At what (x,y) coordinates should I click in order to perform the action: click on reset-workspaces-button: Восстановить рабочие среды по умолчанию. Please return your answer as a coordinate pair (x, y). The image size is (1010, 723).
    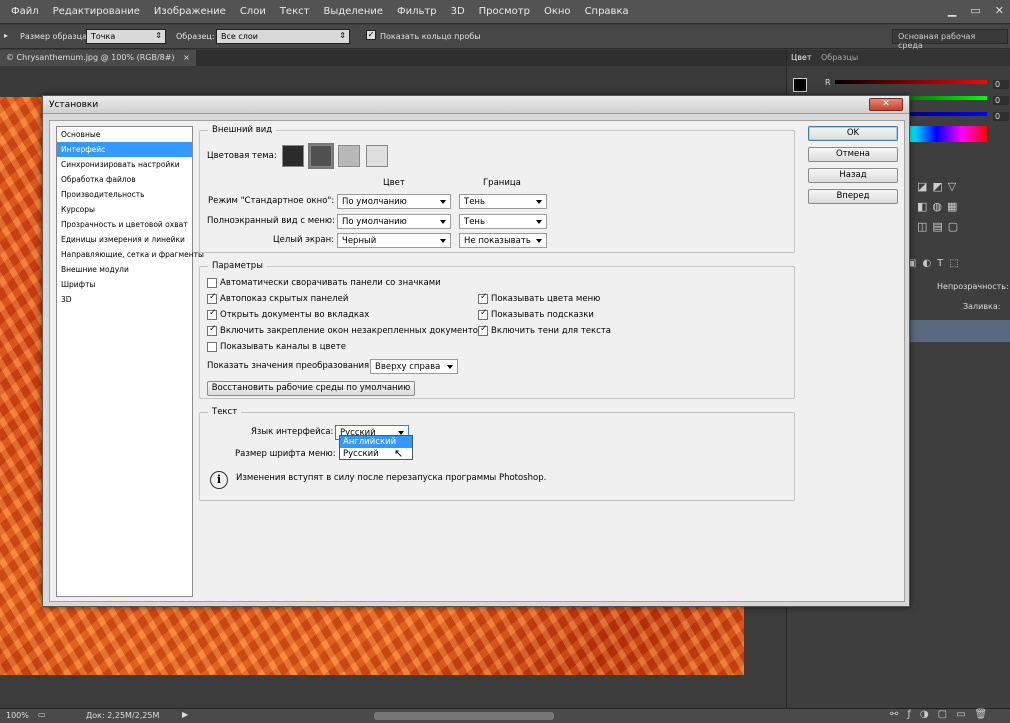
    Looking at the image, I should click on (311, 388).